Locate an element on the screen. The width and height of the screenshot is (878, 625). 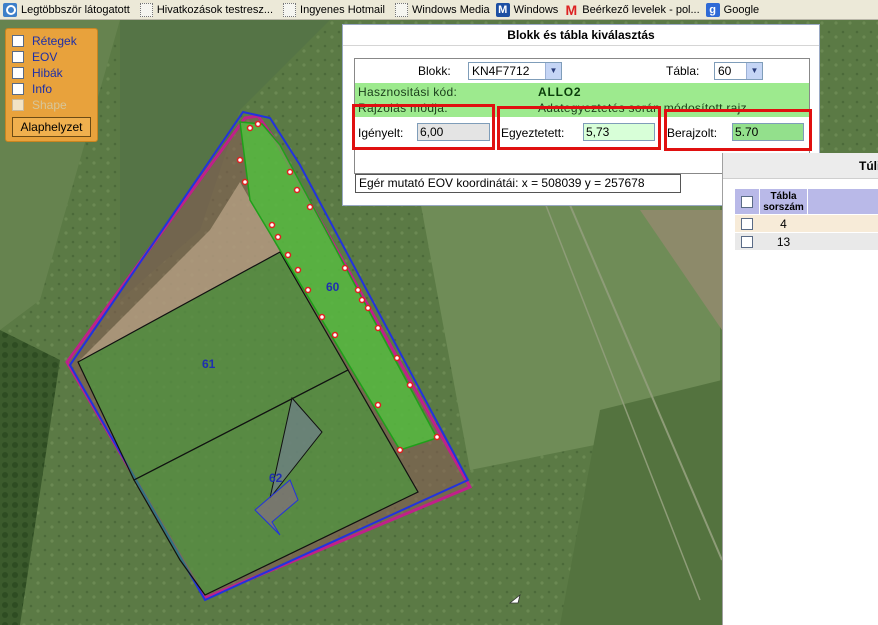
select-all-checkbox is located at coordinates (747, 201).